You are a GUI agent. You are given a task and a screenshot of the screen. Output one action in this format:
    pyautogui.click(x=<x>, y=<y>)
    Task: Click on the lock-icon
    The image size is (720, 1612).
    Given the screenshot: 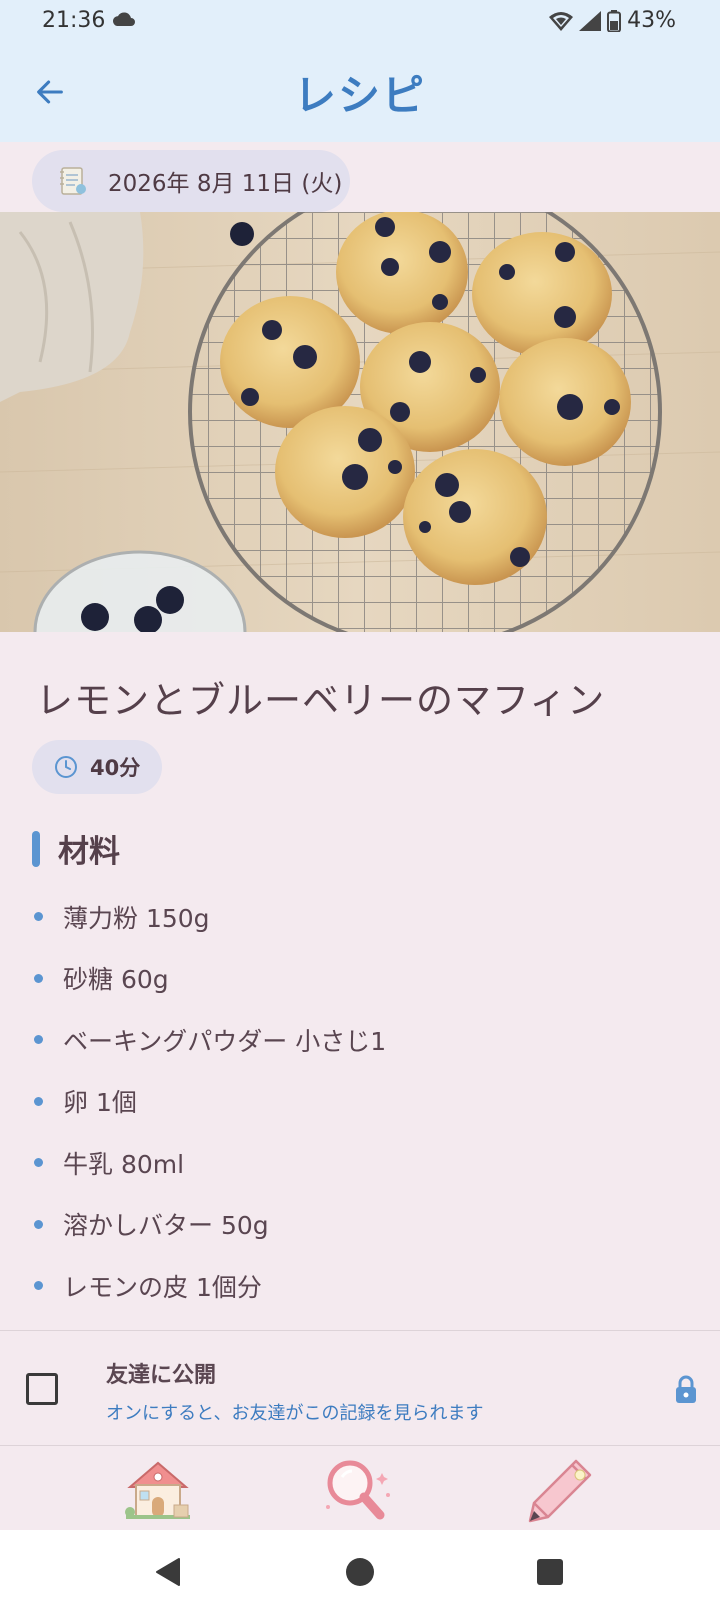 What is the action you would take?
    pyautogui.click(x=686, y=1389)
    